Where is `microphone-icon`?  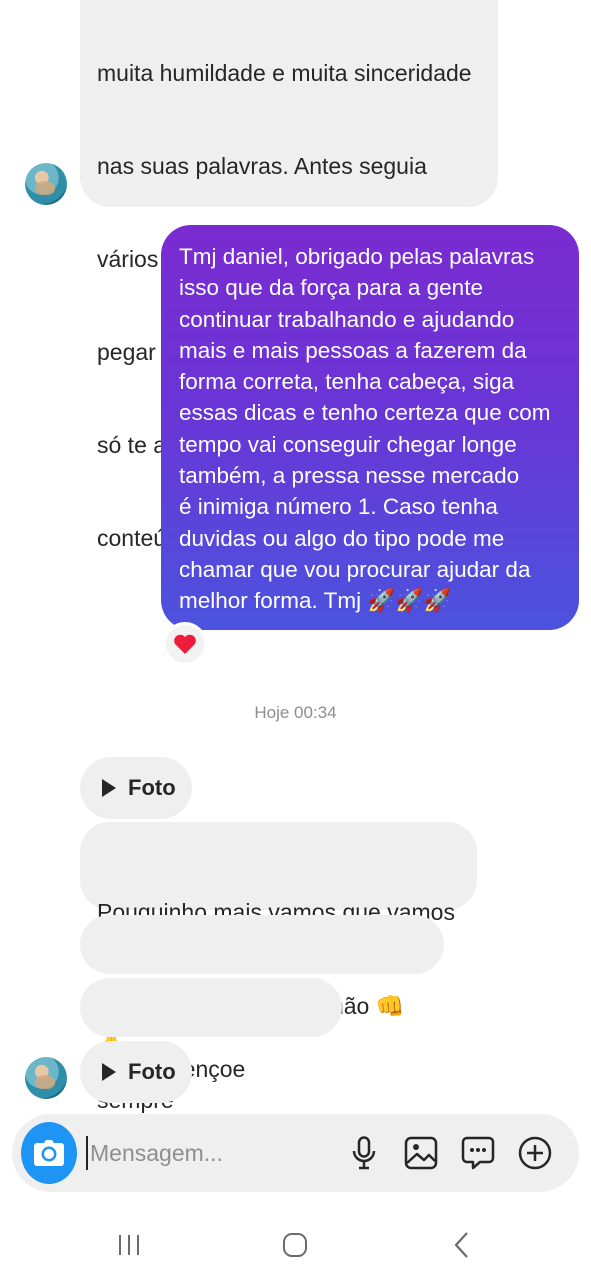 microphone-icon is located at coordinates (364, 1153).